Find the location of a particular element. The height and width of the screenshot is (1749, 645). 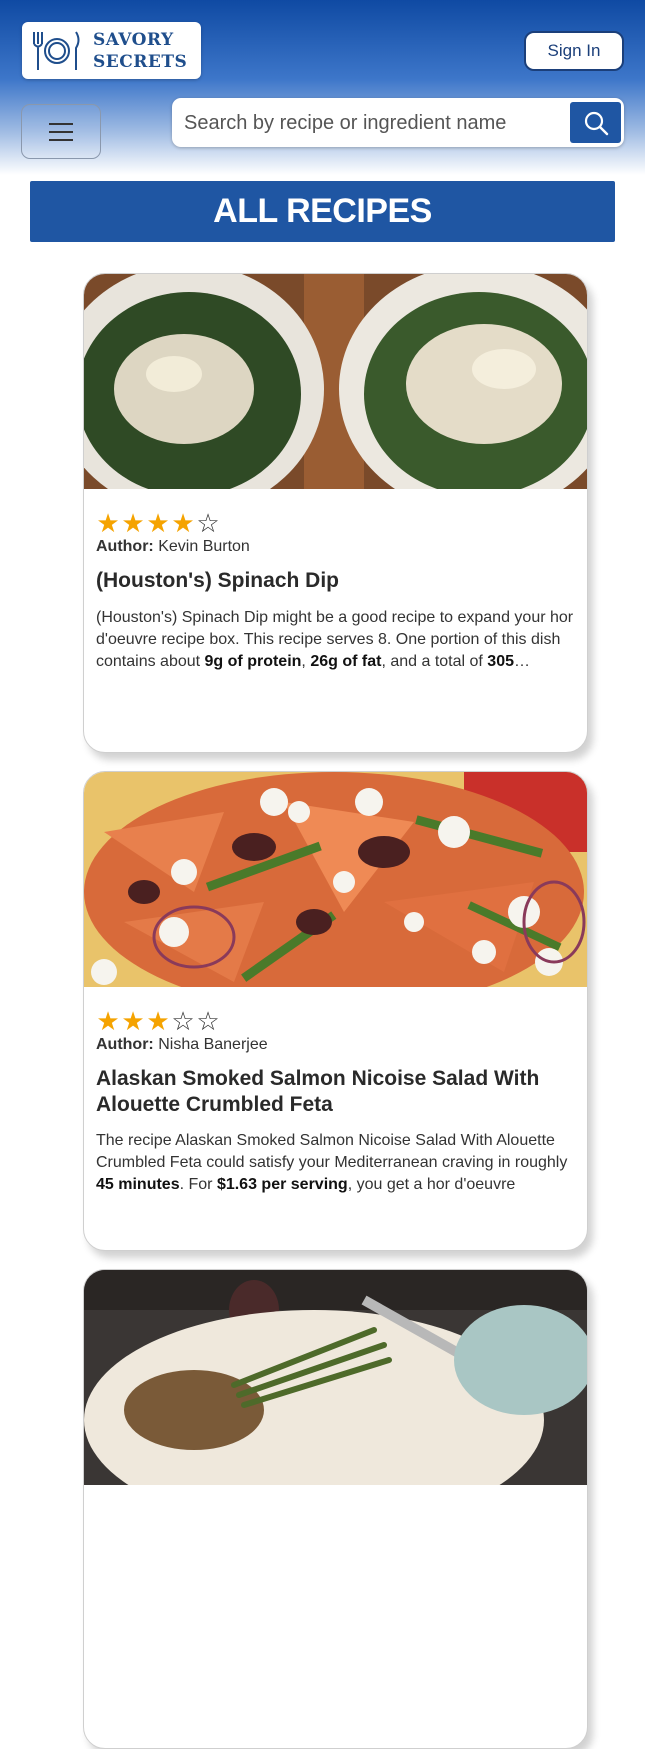

sign-in-button: Sign In is located at coordinates (574, 51).